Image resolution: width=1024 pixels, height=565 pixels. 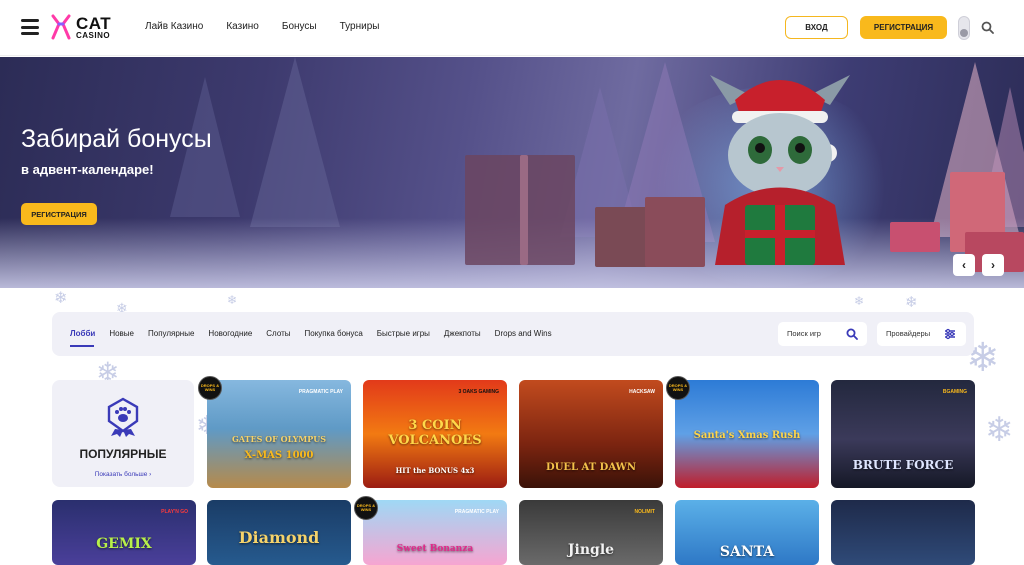 What do you see at coordinates (116, 139) in the screenshot?
I see `hero-title: Забирай бонусы` at bounding box center [116, 139].